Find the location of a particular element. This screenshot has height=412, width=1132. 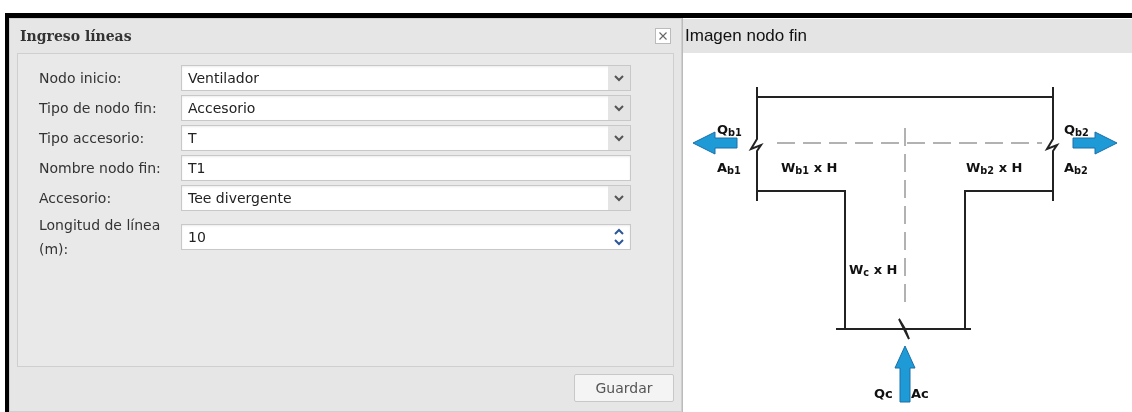

close-icon is located at coordinates (663, 36).